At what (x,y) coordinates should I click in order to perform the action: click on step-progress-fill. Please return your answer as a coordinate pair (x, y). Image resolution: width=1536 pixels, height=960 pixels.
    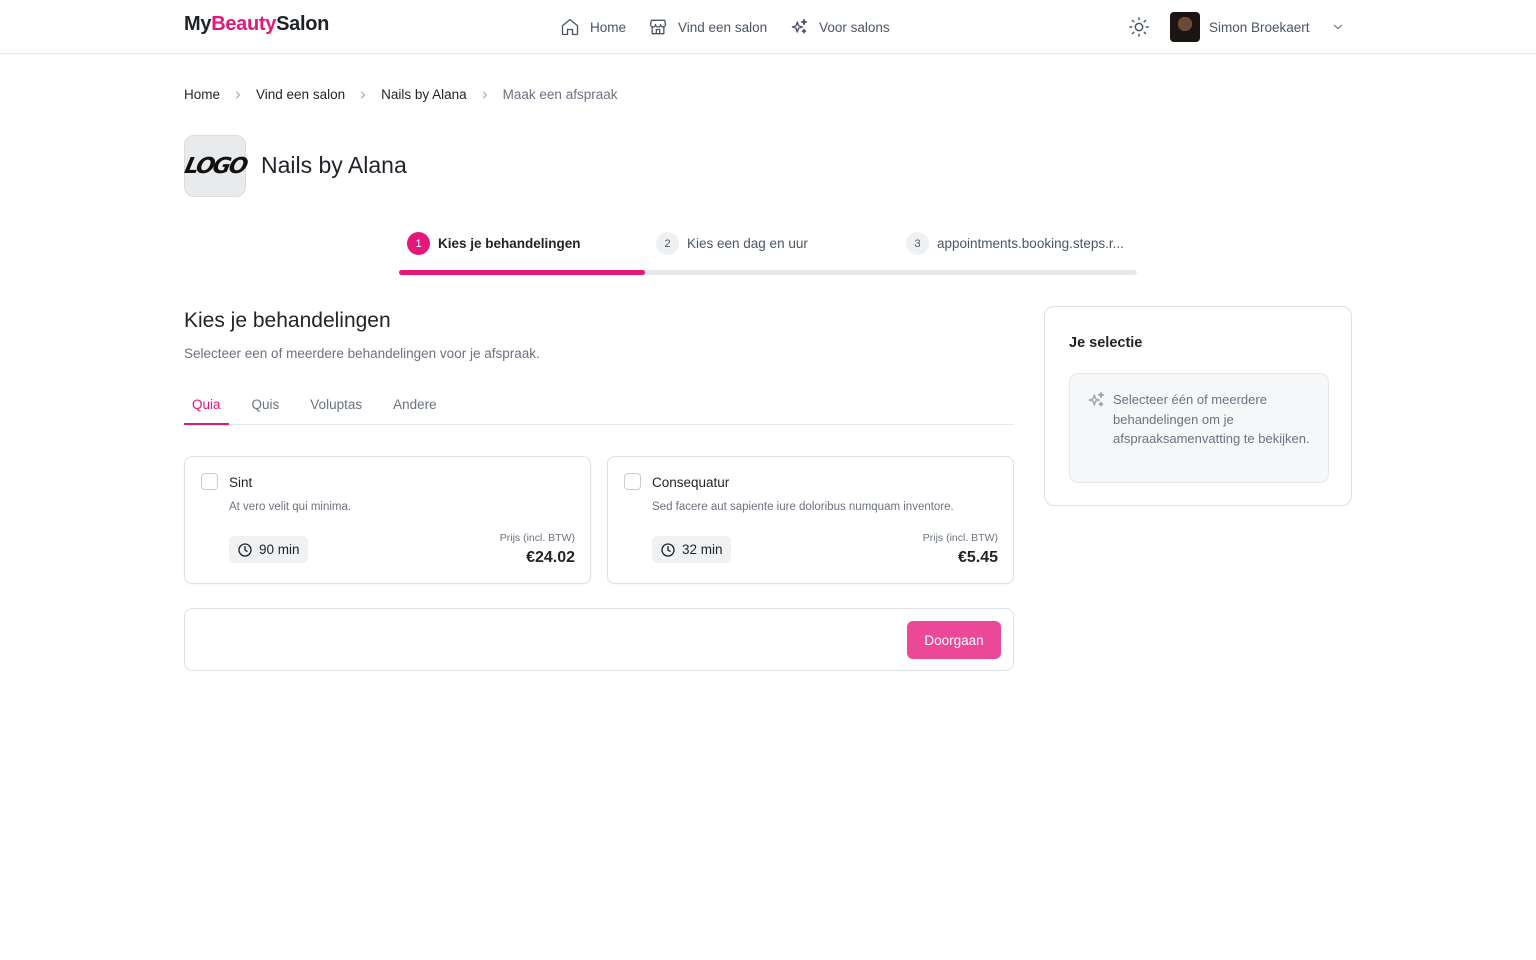
    Looking at the image, I should click on (522, 272).